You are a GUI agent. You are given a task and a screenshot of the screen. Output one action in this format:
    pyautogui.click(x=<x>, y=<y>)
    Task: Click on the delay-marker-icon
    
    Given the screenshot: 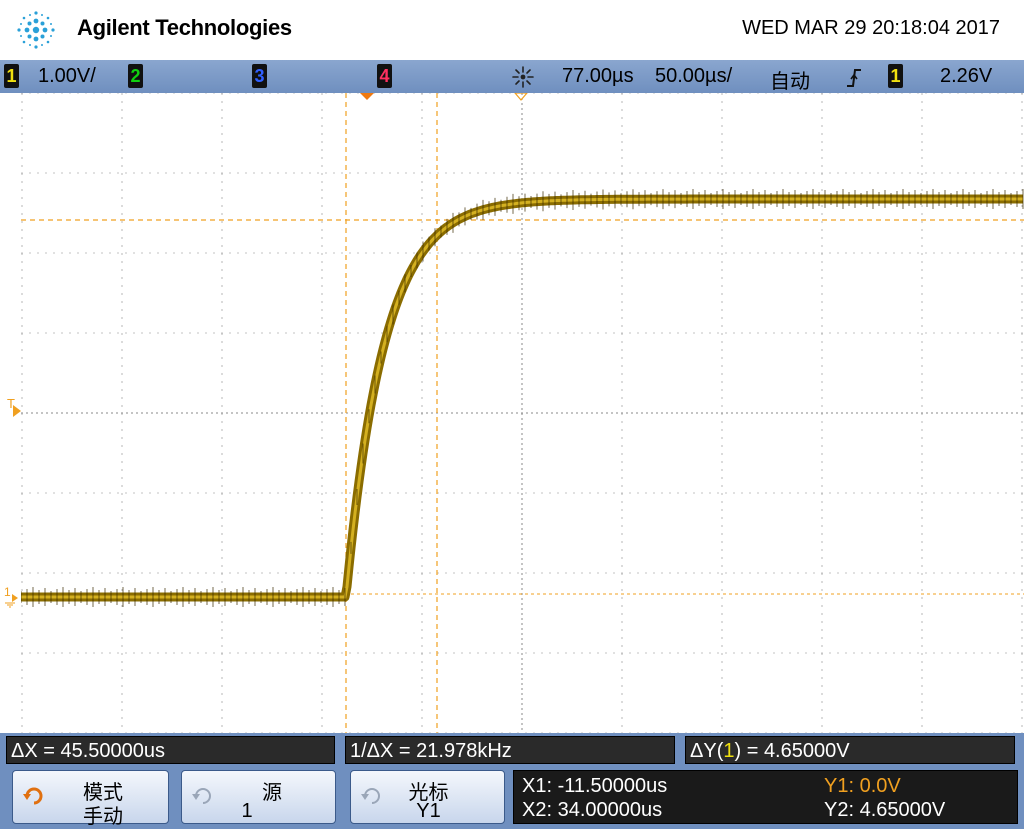 What is the action you would take?
    pyautogui.click(x=367, y=96)
    